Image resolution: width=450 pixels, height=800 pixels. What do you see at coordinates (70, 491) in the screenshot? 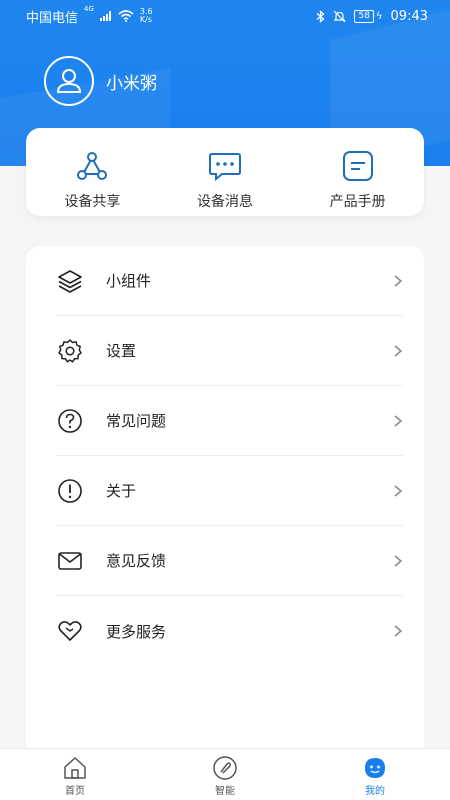
I see `info-icon` at bounding box center [70, 491].